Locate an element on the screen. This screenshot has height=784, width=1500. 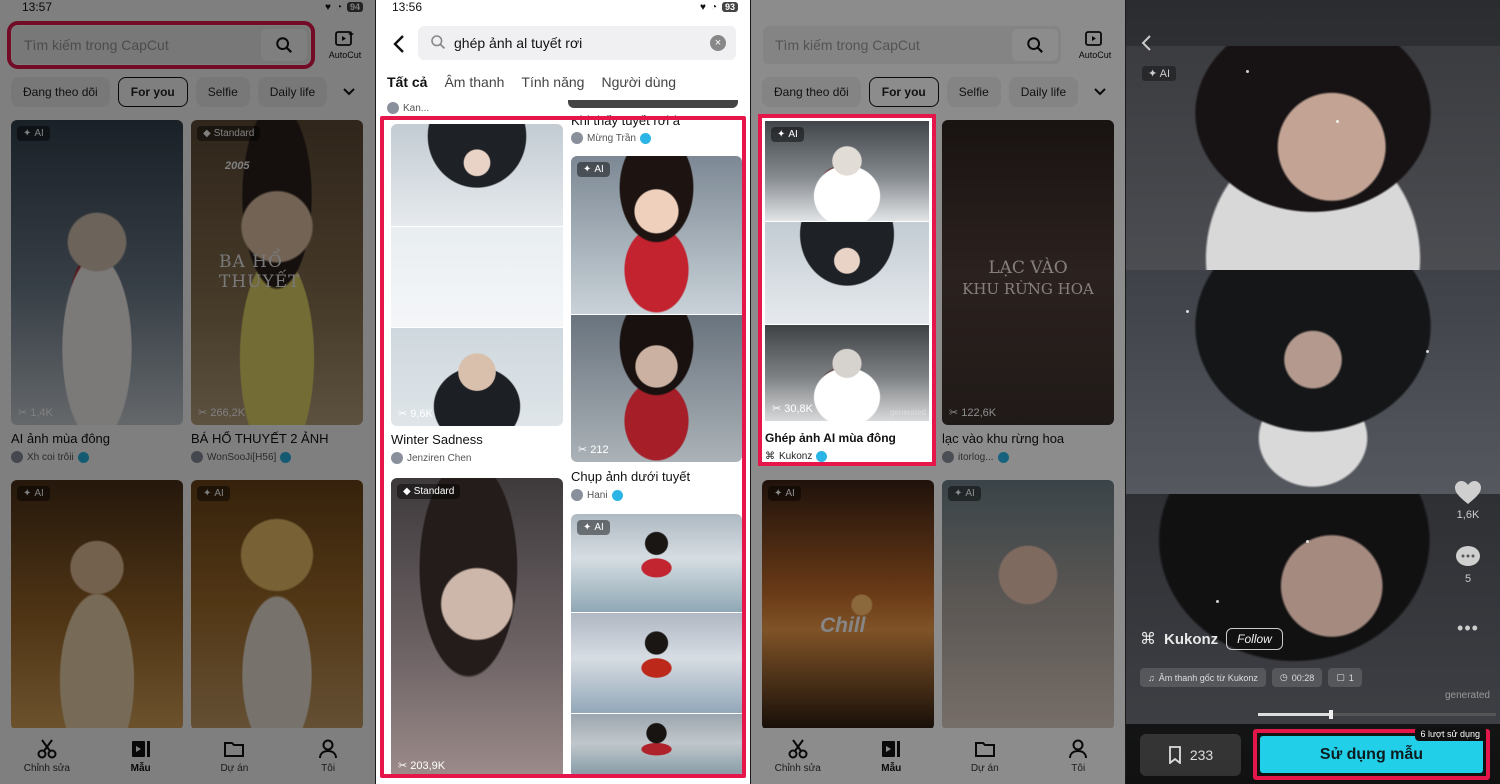
template-card: ◆ Standard 2005 BA HỔ THUYẾT ✂ 266,2K is located at coordinates (277, 272).